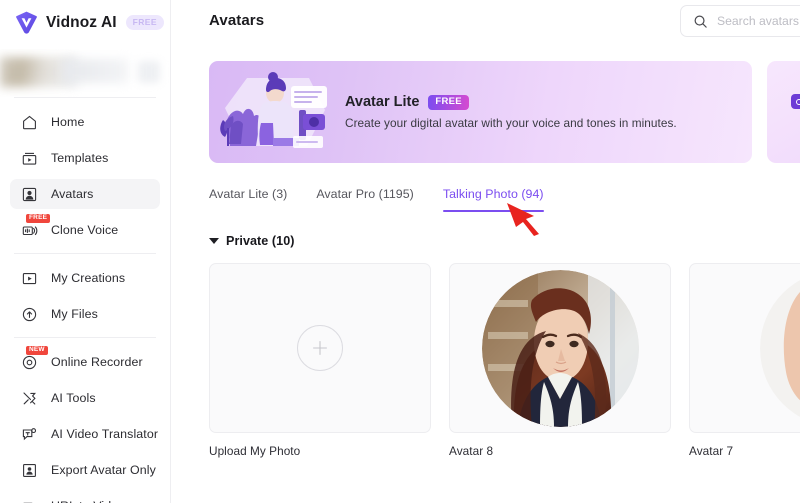 This screenshot has height=503, width=800. I want to click on sidebar-item-label: Home, so click(68, 122).